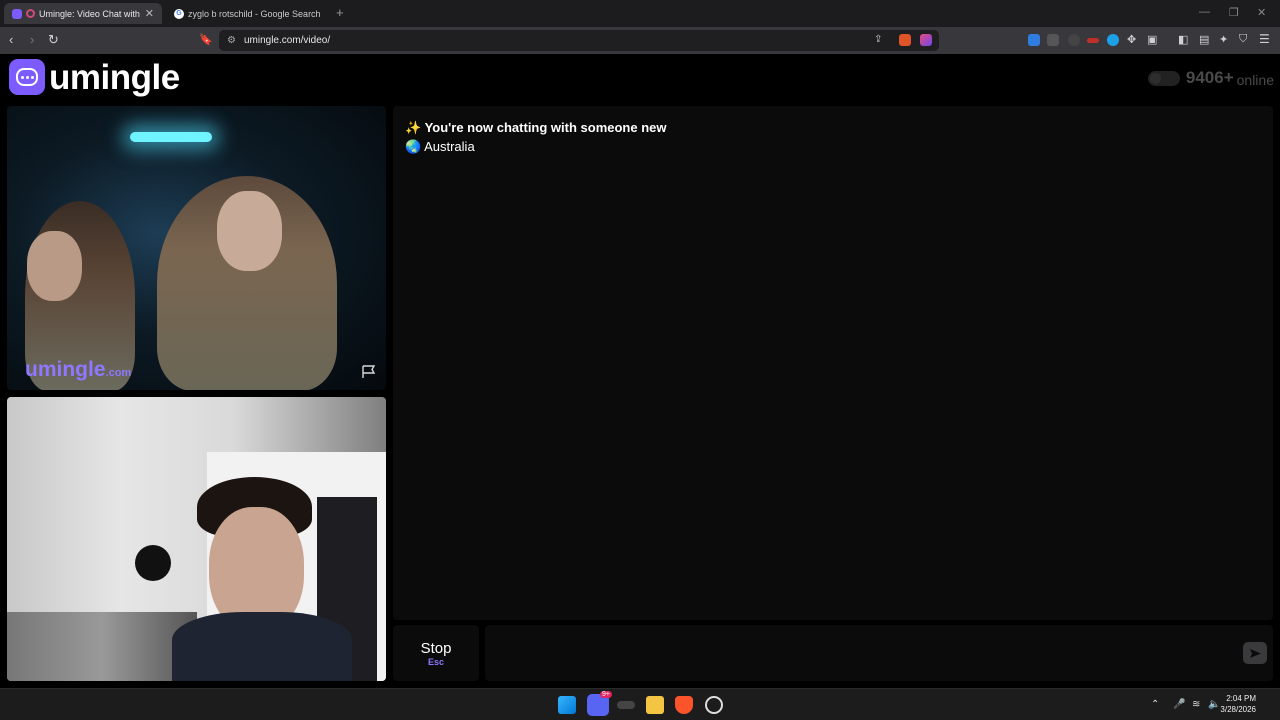 Image resolution: width=1280 pixels, height=720 pixels. I want to click on send-icon, so click(1255, 653).